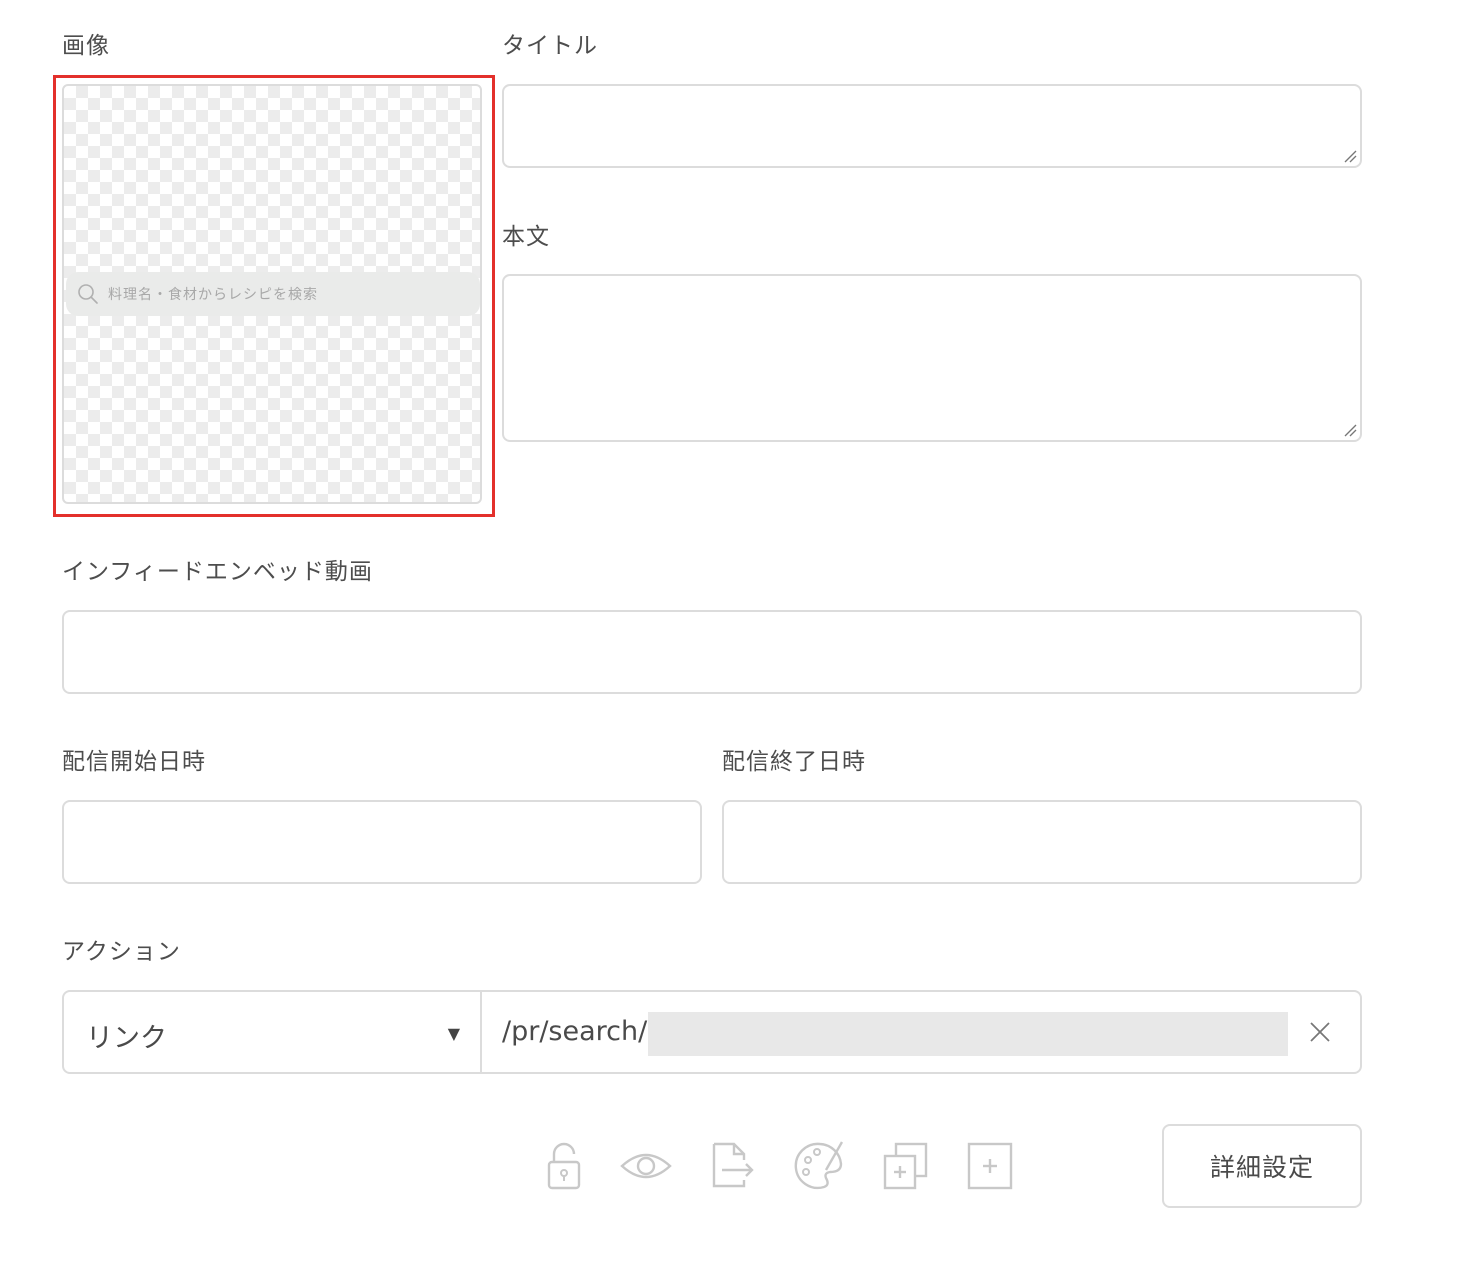  Describe the element at coordinates (564, 1166) in the screenshot. I see `lock-icon` at that location.